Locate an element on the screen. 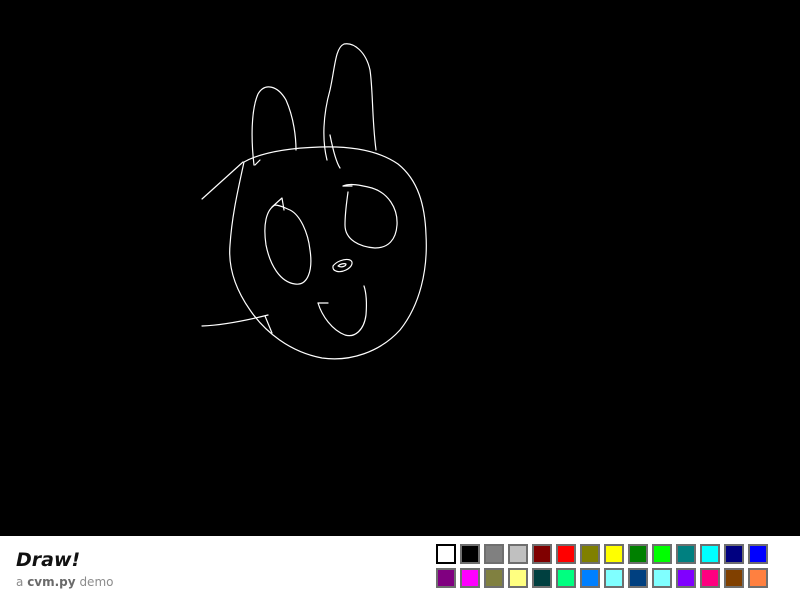  color-palette is located at coordinates (602, 566).